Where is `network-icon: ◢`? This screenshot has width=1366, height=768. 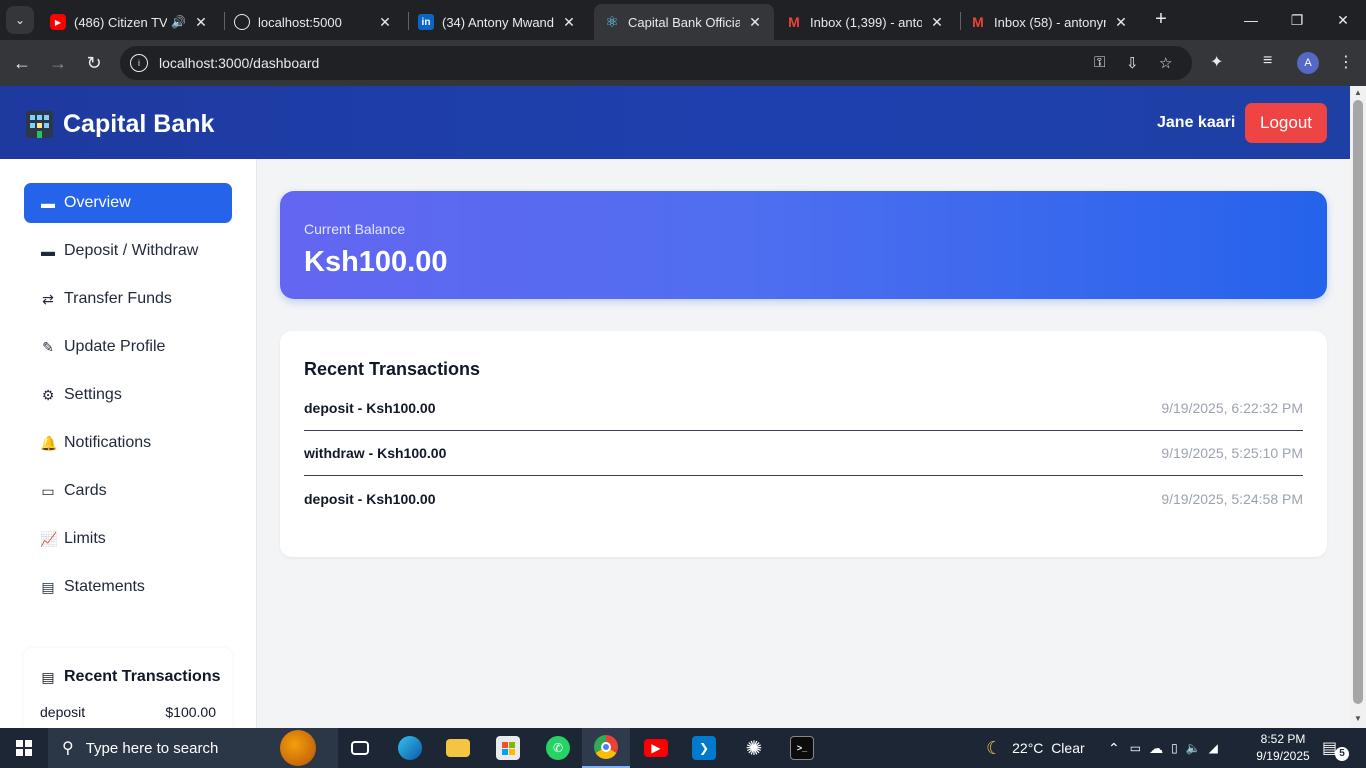 network-icon: ◢ is located at coordinates (1213, 748).